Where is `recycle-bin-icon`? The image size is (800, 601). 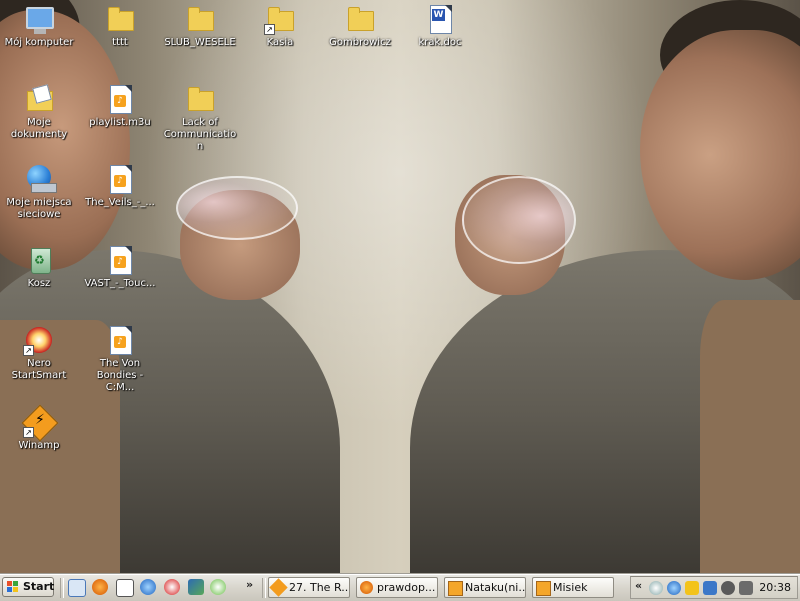
recycle-bin-icon is located at coordinates (39, 260).